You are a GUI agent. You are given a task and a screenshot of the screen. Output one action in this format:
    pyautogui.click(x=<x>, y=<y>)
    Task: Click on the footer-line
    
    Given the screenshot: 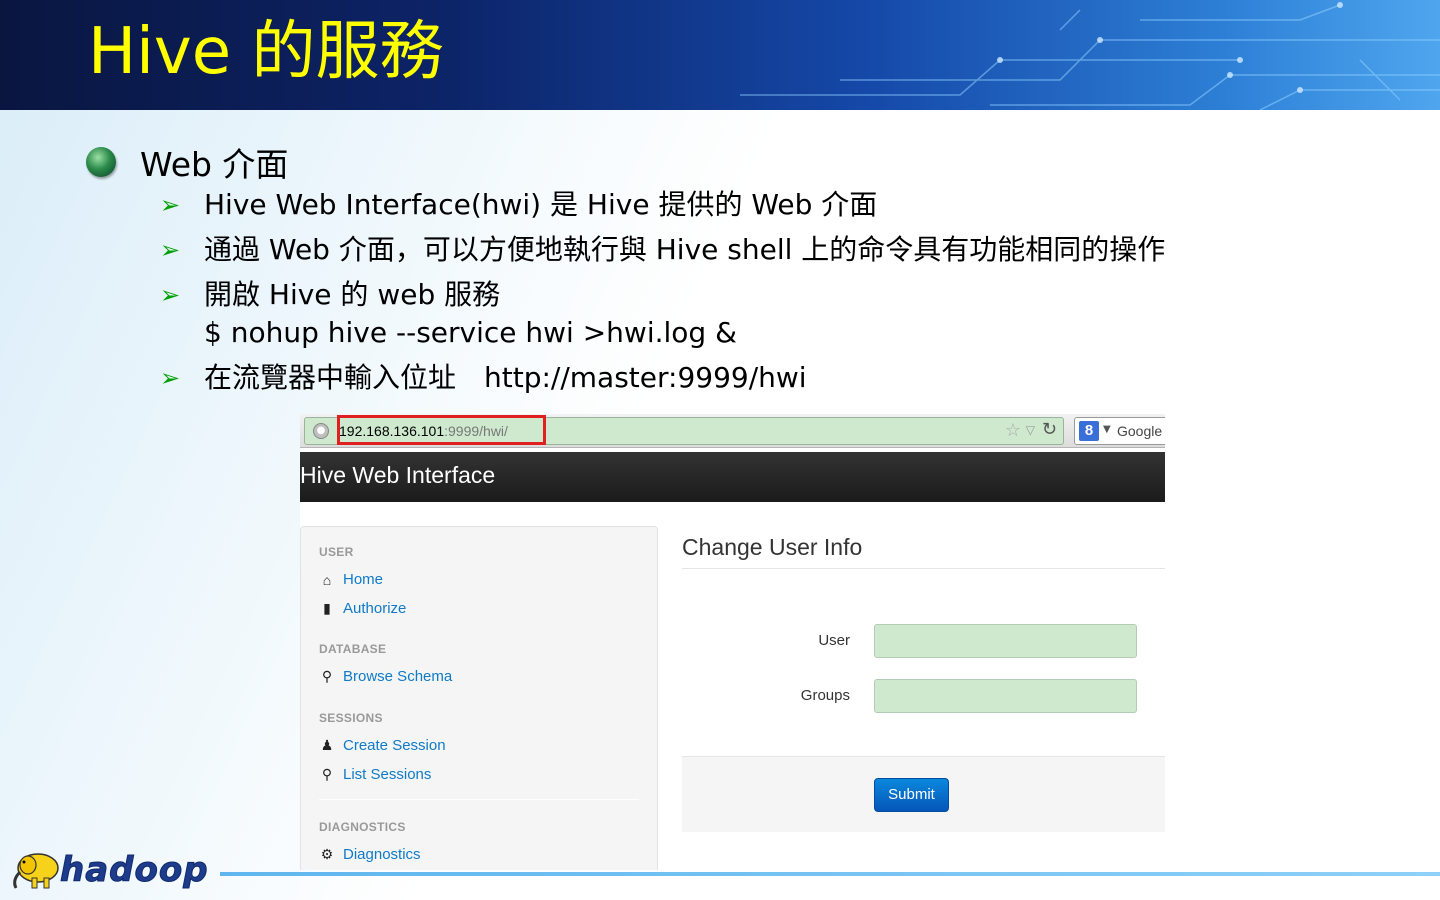 What is the action you would take?
    pyautogui.click(x=830, y=874)
    